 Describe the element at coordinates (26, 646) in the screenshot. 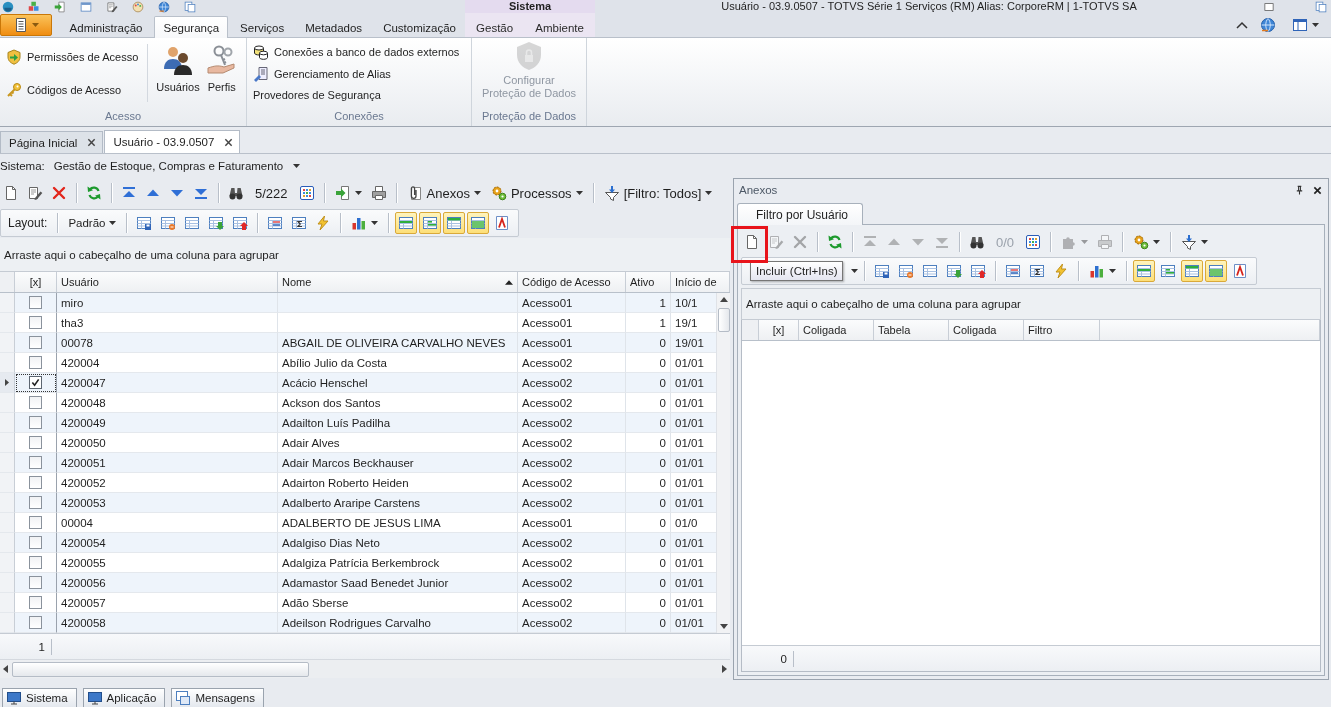

I see `summary-value: 1` at that location.